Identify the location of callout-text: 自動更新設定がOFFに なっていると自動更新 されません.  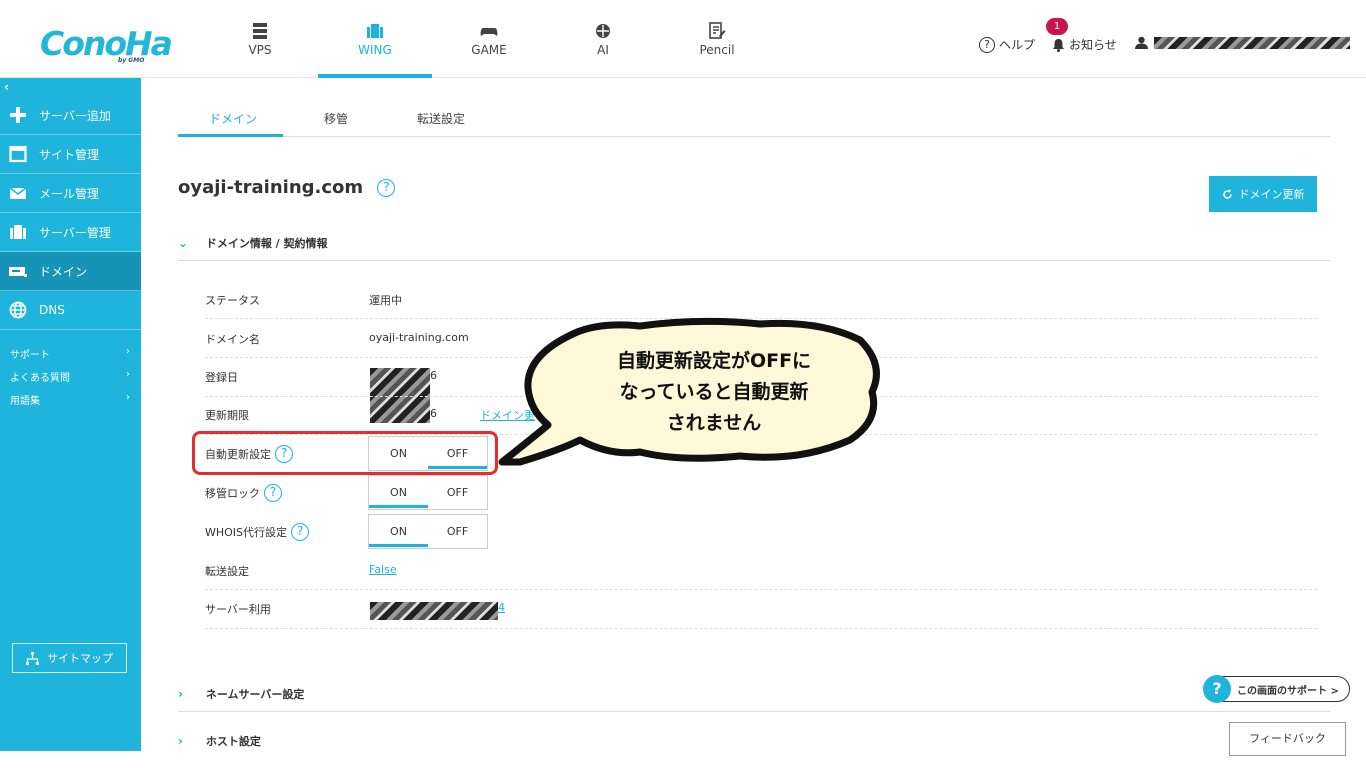
(714, 392).